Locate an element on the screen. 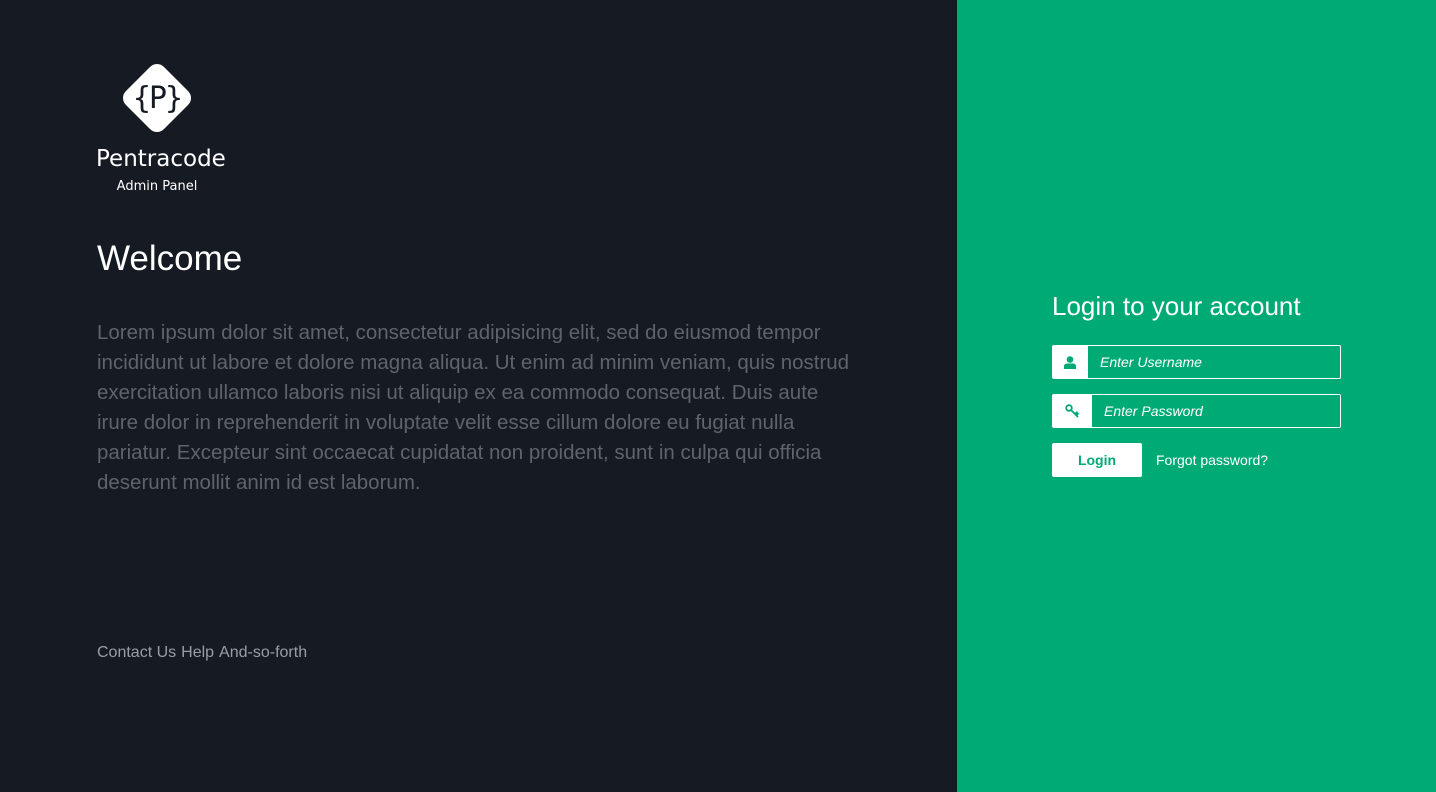  password-input is located at coordinates (1216, 411).